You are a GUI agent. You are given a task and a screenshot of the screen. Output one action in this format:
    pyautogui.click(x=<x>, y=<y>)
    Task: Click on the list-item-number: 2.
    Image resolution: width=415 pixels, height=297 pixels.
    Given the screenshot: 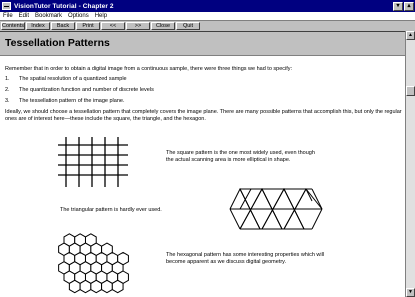 What is the action you would take?
    pyautogui.click(x=7, y=90)
    